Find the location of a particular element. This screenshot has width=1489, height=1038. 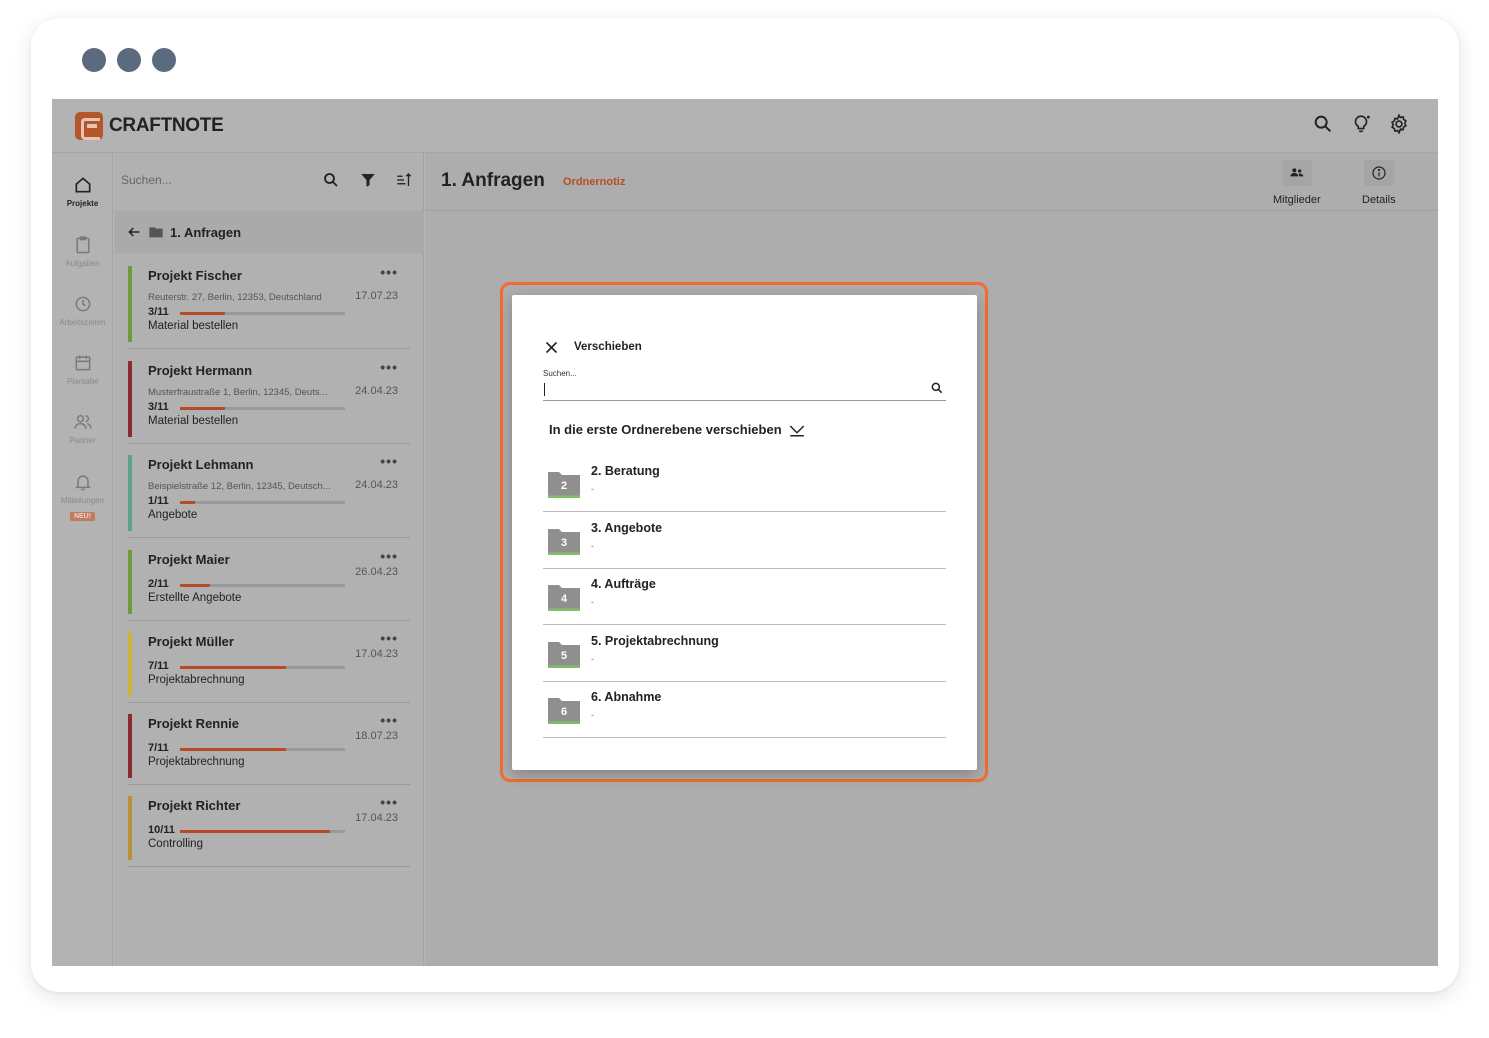

sidebar-item-projekte: Projekte is located at coordinates (82, 191).